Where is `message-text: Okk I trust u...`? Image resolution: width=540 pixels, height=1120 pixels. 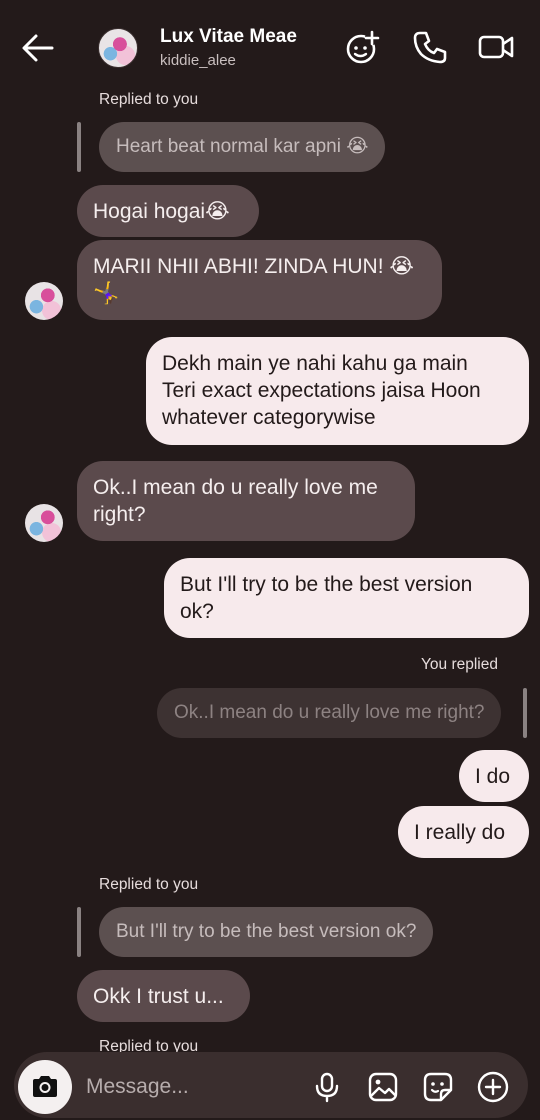
message-text: Okk I trust u... is located at coordinates (158, 996).